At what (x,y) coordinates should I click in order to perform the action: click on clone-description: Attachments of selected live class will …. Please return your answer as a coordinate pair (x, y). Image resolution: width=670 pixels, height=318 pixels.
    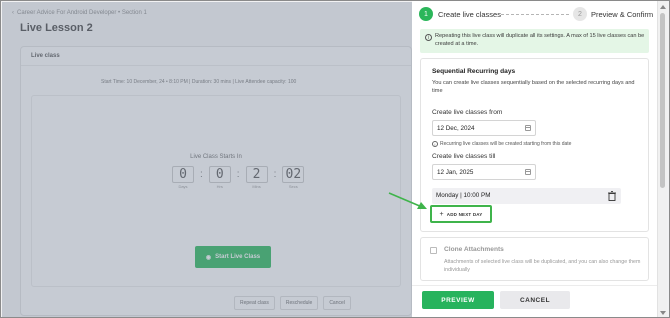
    Looking at the image, I should click on (542, 266).